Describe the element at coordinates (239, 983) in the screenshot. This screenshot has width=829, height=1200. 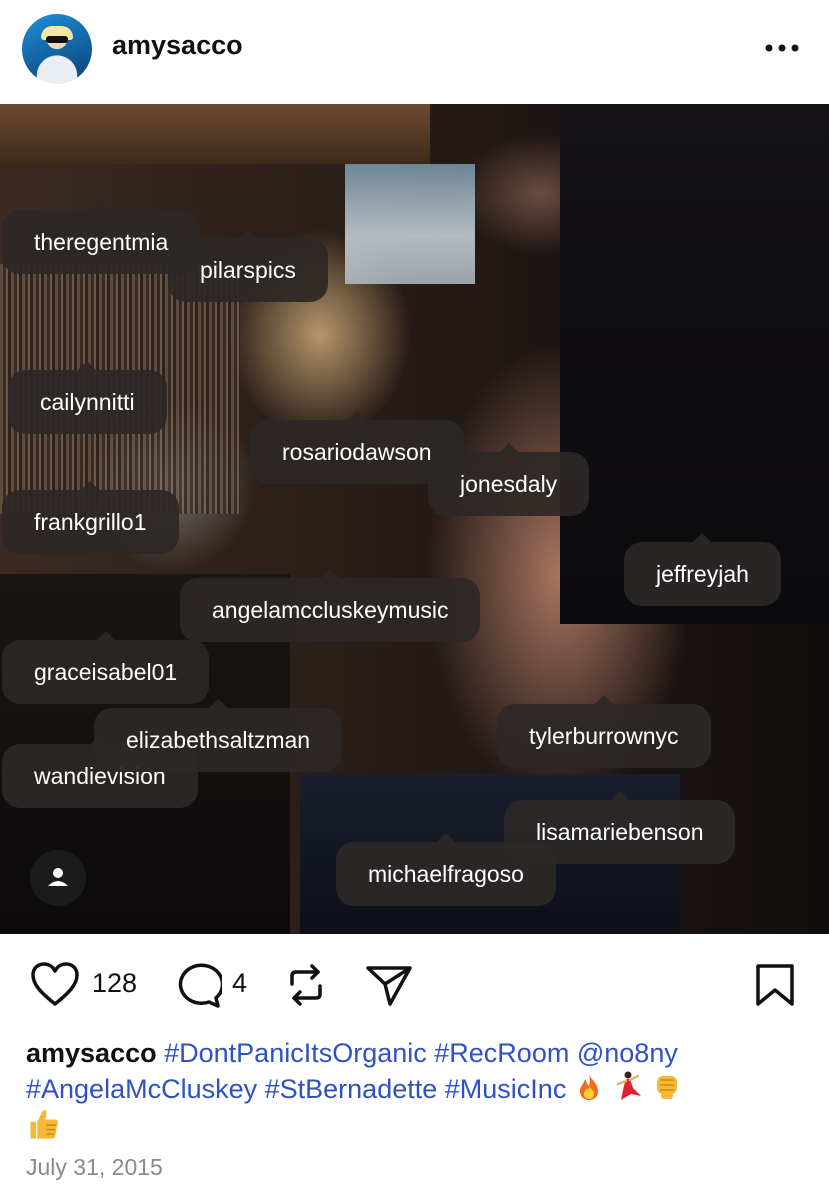
I see `comment-count: 4` at that location.